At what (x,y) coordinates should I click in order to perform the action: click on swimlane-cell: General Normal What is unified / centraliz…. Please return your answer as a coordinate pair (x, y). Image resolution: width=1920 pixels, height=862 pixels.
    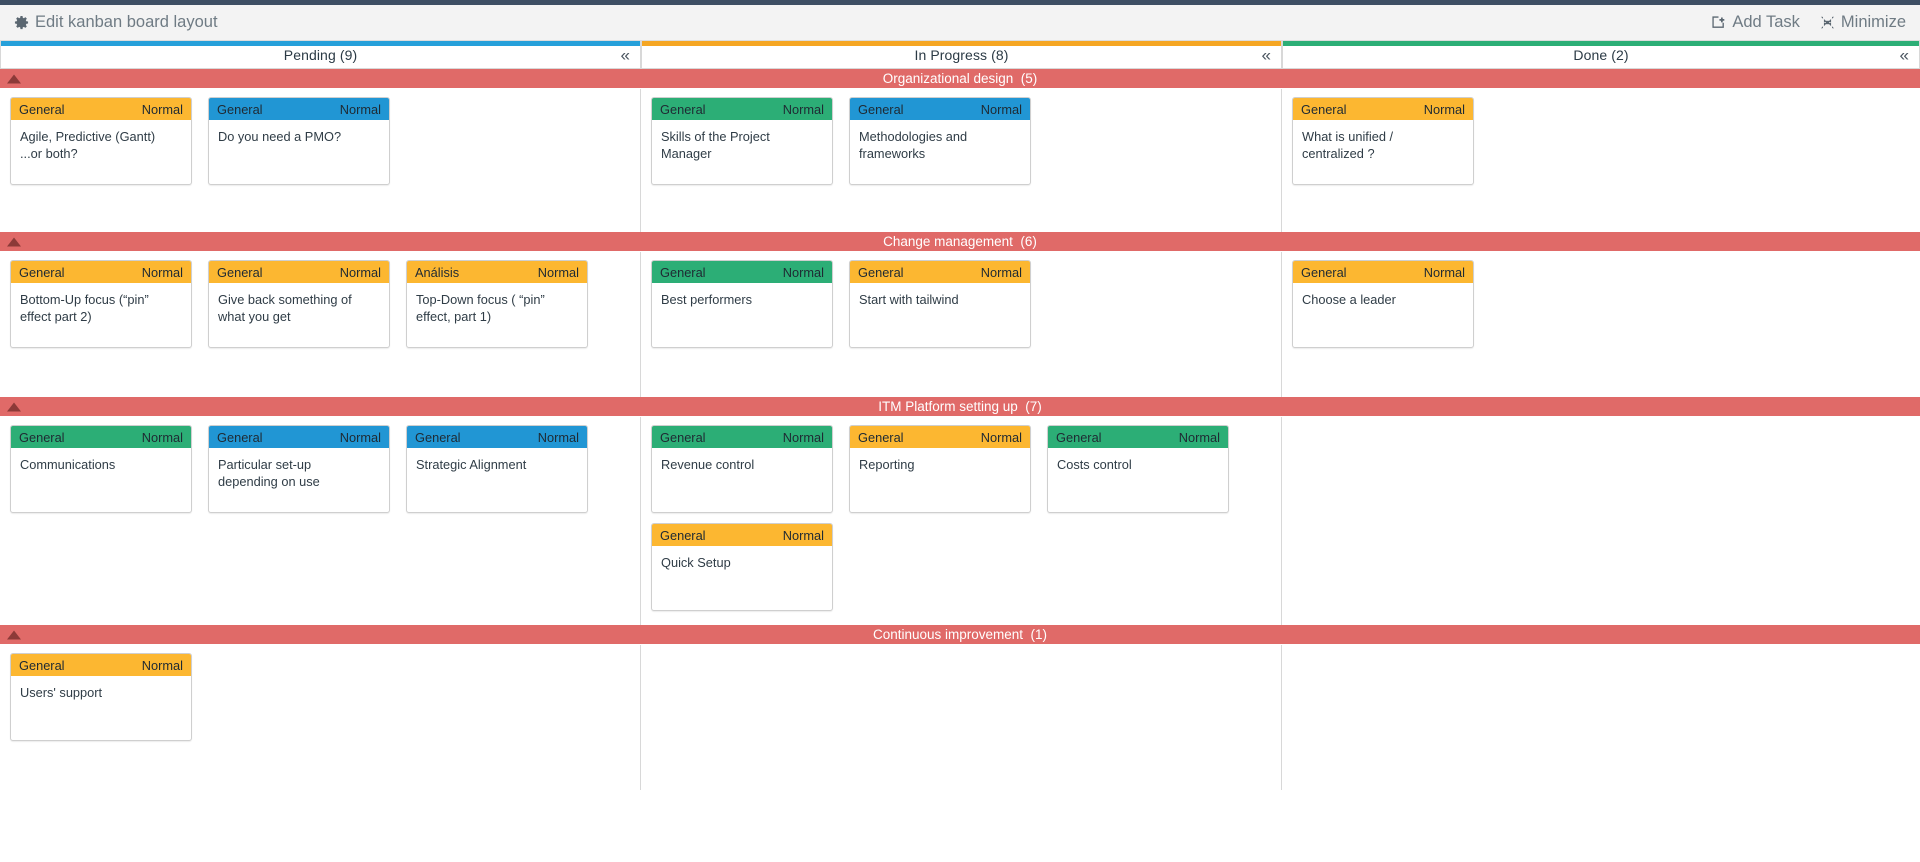
    Looking at the image, I should click on (1601, 160).